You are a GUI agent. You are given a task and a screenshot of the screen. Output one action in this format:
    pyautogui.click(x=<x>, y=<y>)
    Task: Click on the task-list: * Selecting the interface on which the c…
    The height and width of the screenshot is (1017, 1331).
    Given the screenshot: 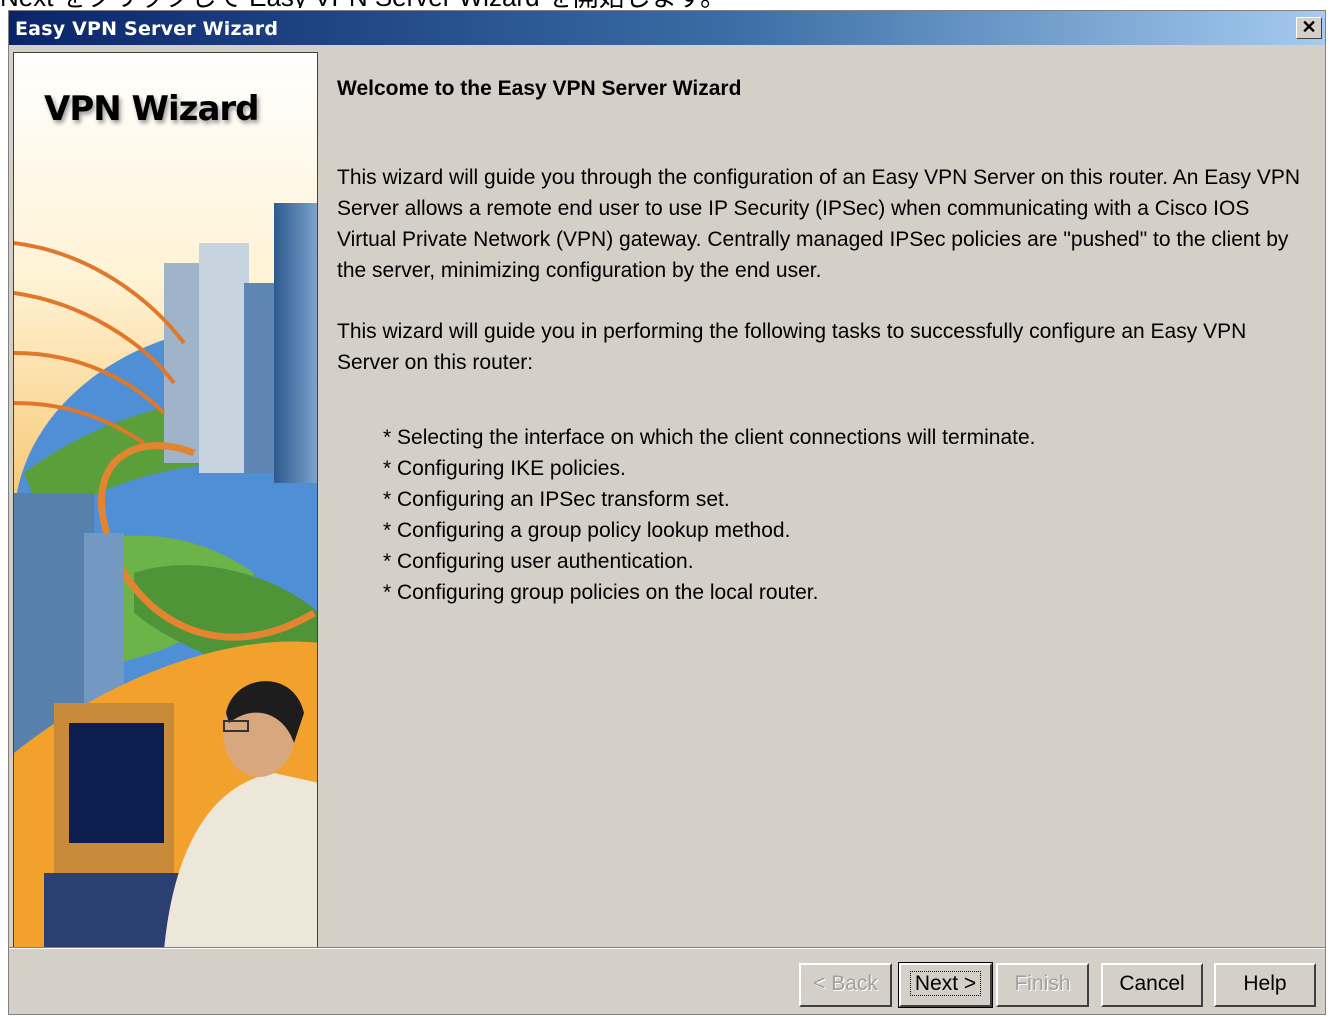 What is the action you would take?
    pyautogui.click(x=709, y=515)
    